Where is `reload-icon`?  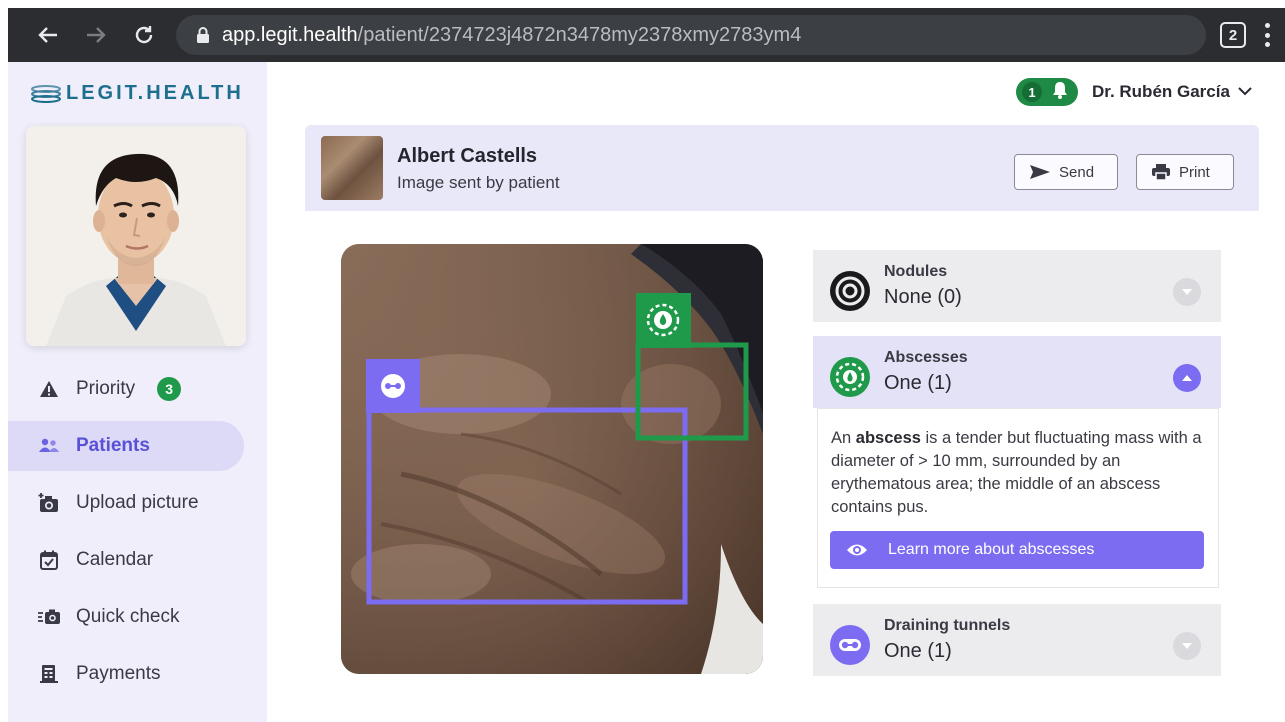 reload-icon is located at coordinates (144, 35).